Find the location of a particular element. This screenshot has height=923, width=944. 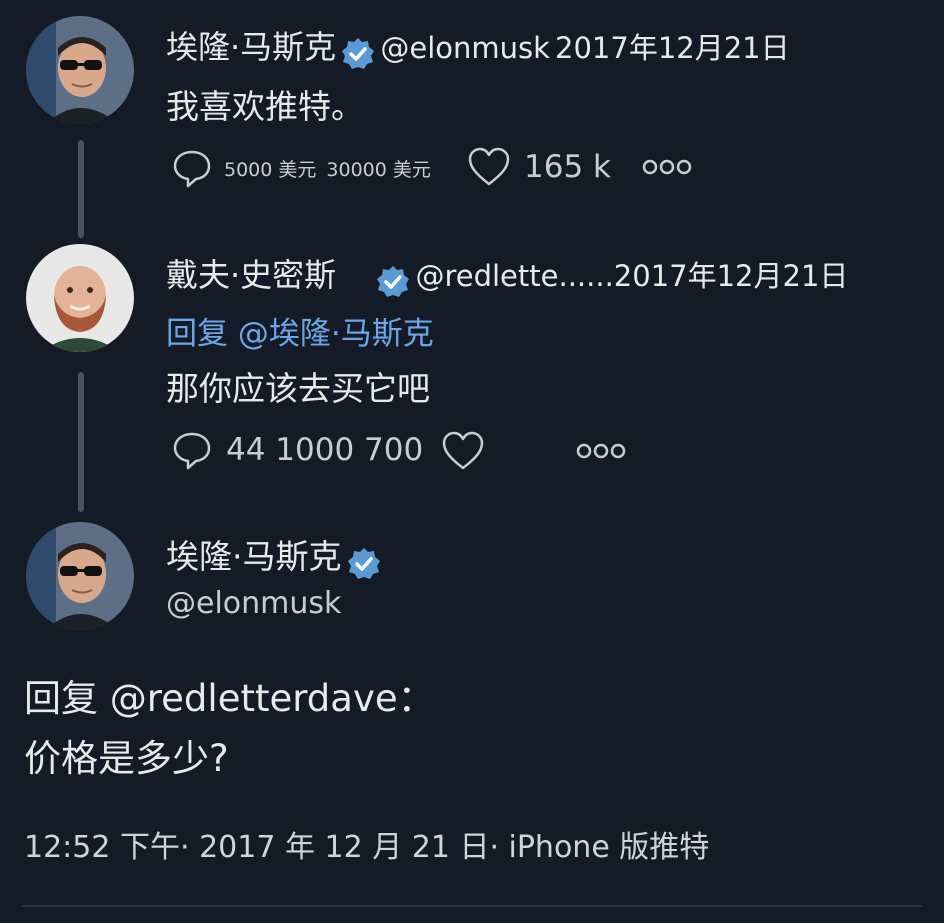

tweet2-header: 戴夫·史密斯 @redlette......2017年12月21日 is located at coordinates (507, 274).